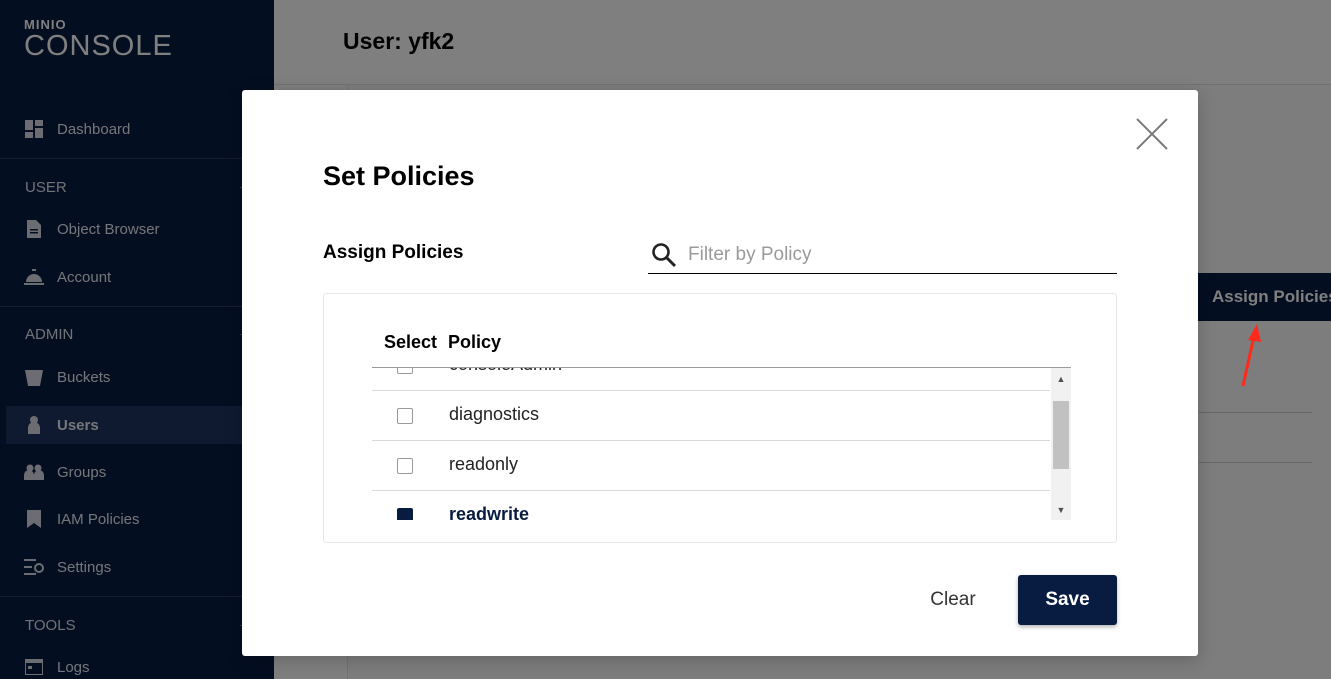 The image size is (1331, 679). I want to click on policy-filter-input, so click(898, 255).